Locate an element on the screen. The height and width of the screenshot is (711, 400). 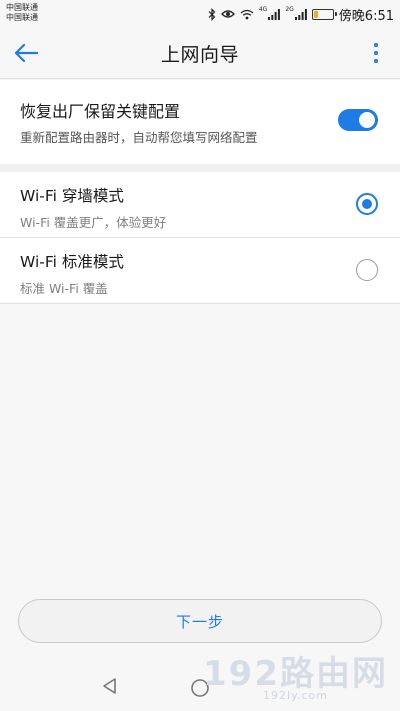
watermark-logo: 192路由网 is located at coordinates (295, 674).